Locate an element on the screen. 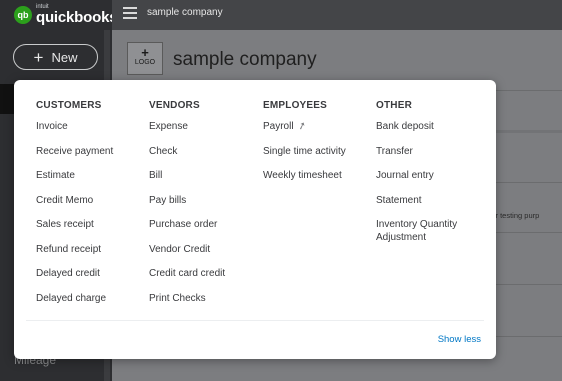 This screenshot has width=562, height=381. menu-item-invoice: Invoice is located at coordinates (74, 132).